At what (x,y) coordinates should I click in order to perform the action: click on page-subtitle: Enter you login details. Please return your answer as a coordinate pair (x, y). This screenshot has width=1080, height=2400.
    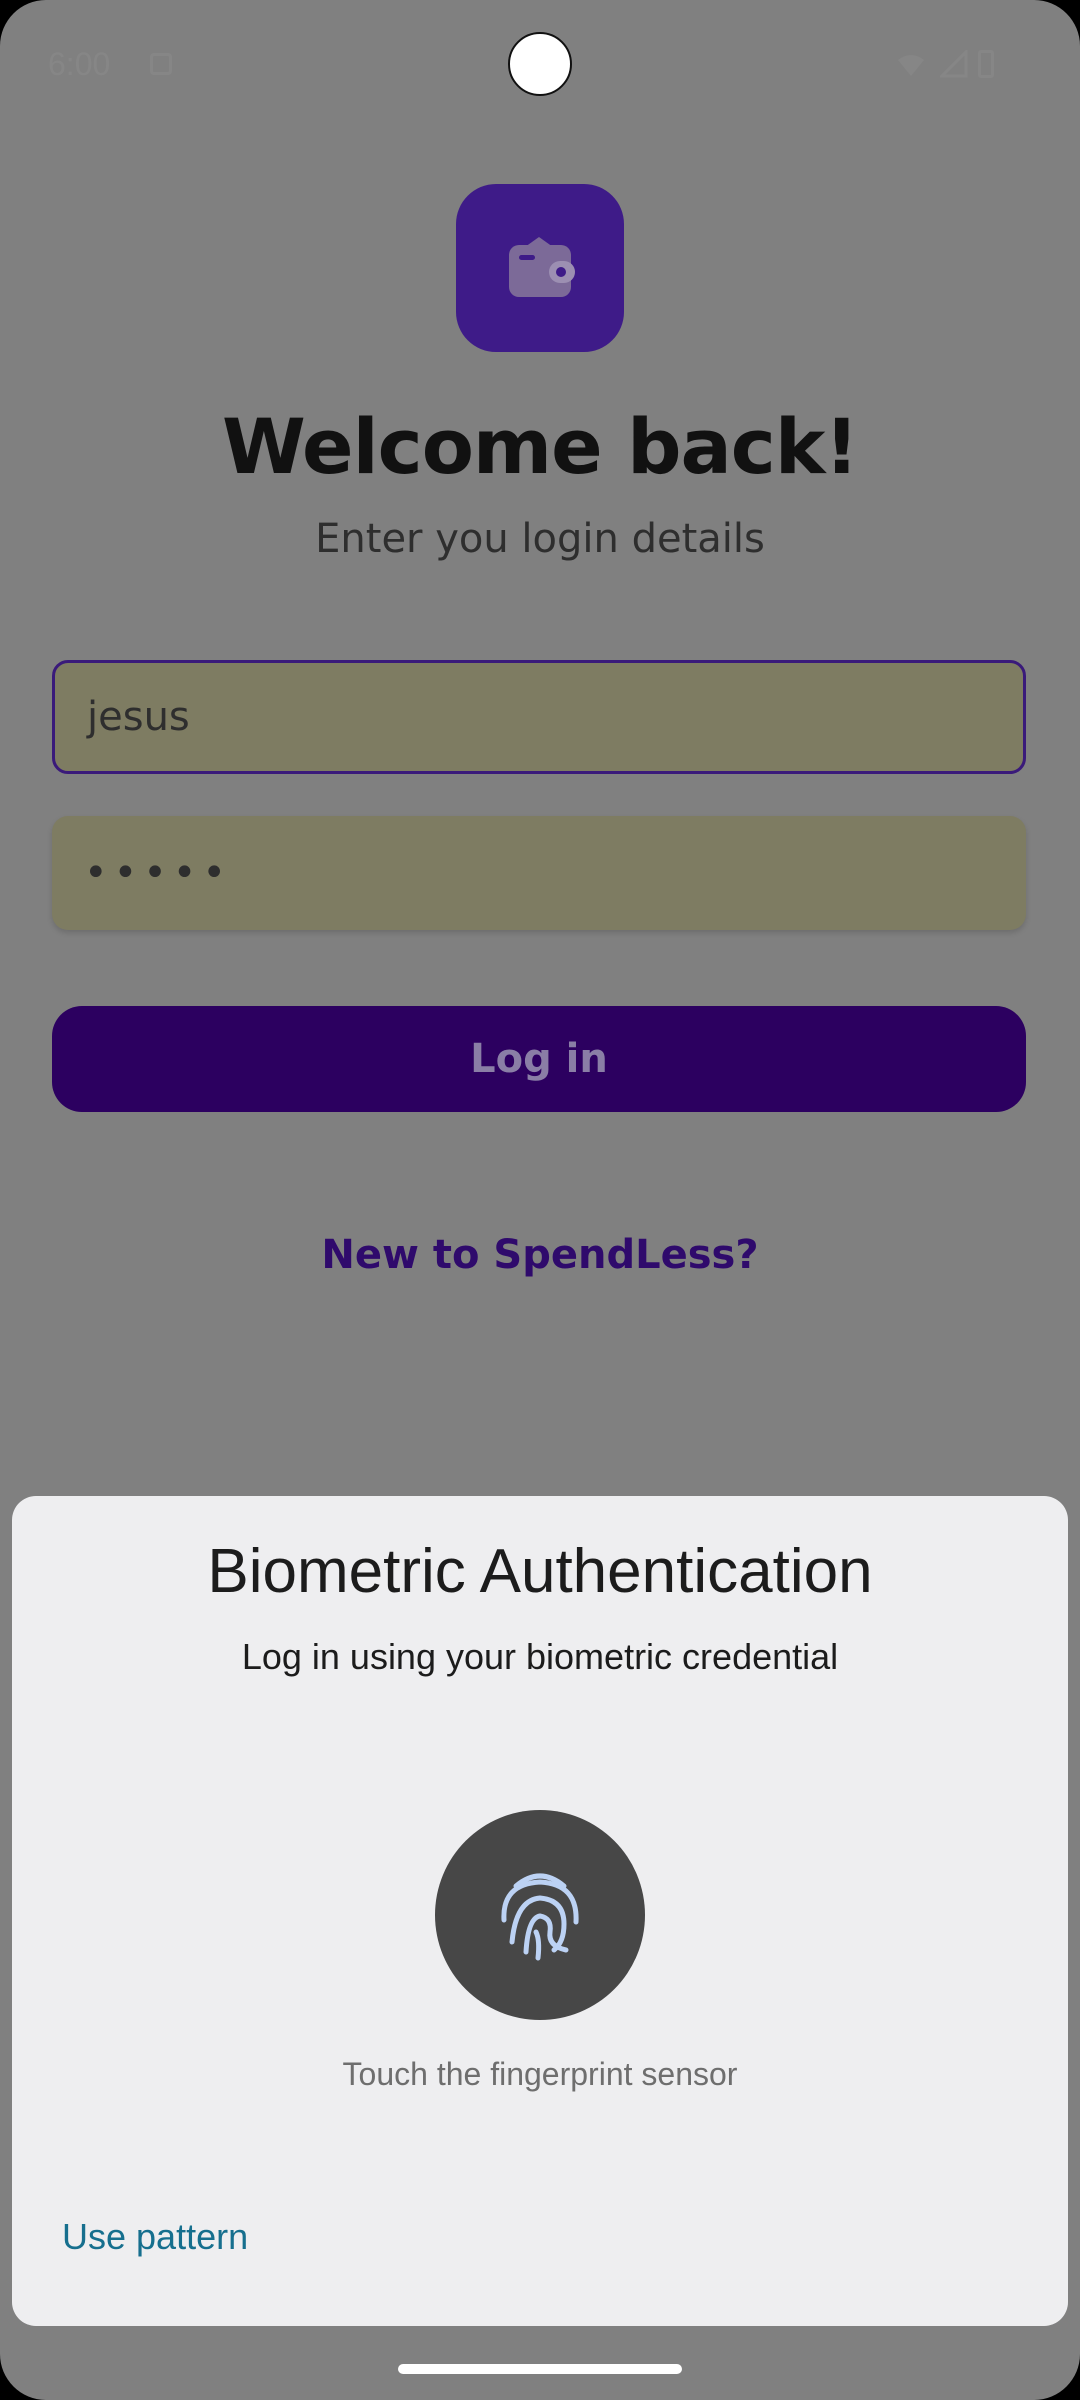
    Looking at the image, I should click on (540, 539).